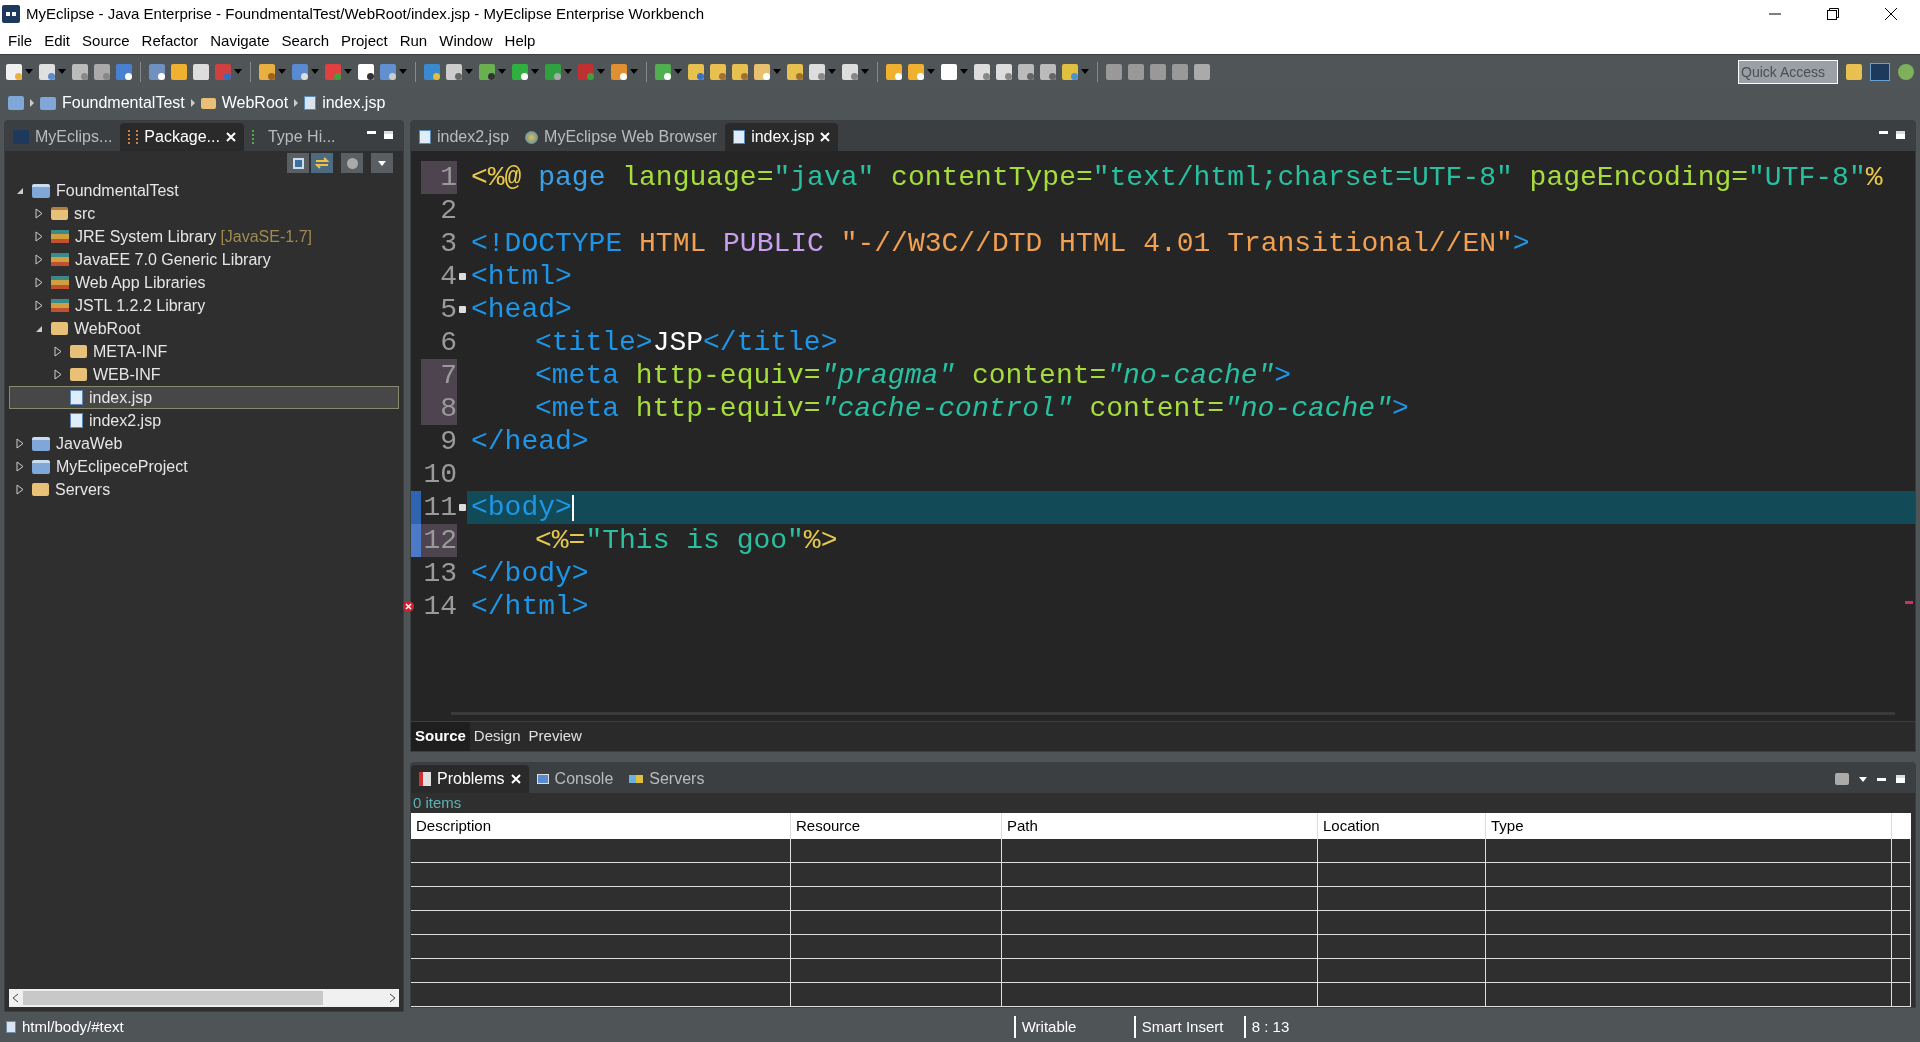 The width and height of the screenshot is (1920, 1042). Describe the element at coordinates (667, 779) in the screenshot. I see `tab: Servers` at that location.